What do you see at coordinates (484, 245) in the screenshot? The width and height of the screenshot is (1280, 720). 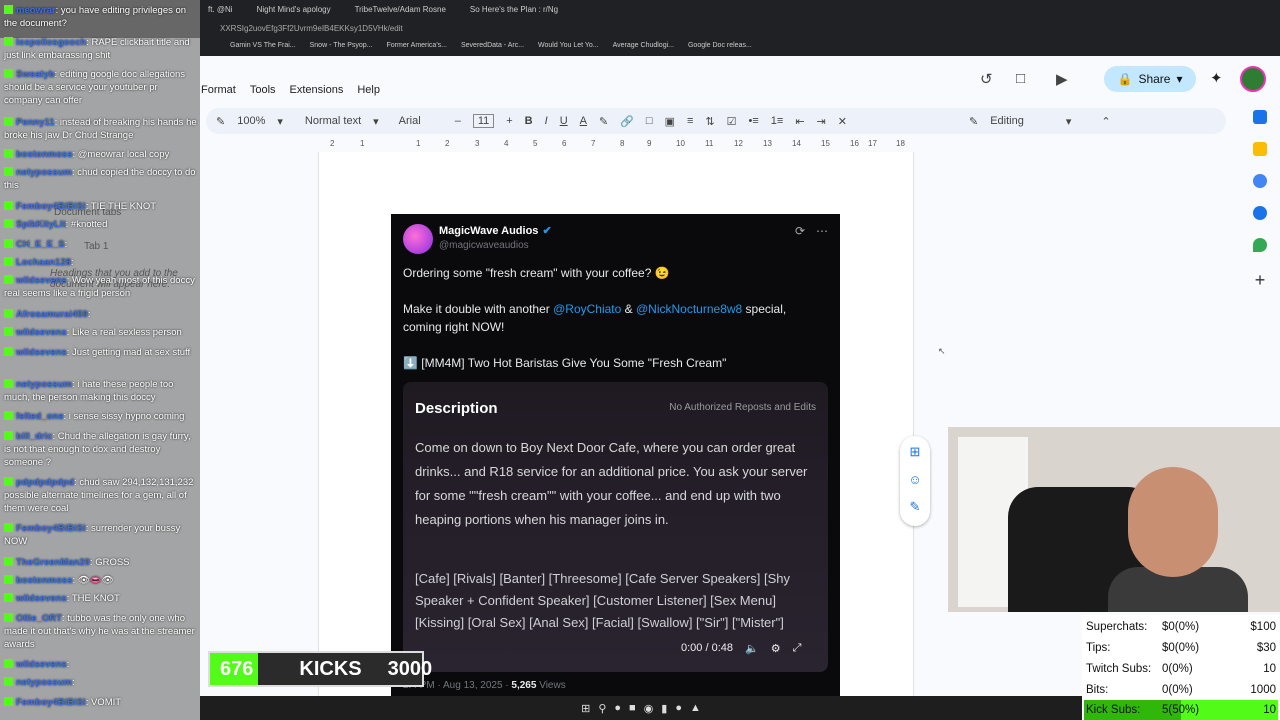 I see `tweet-author-handle: @magicwaveaudios` at bounding box center [484, 245].